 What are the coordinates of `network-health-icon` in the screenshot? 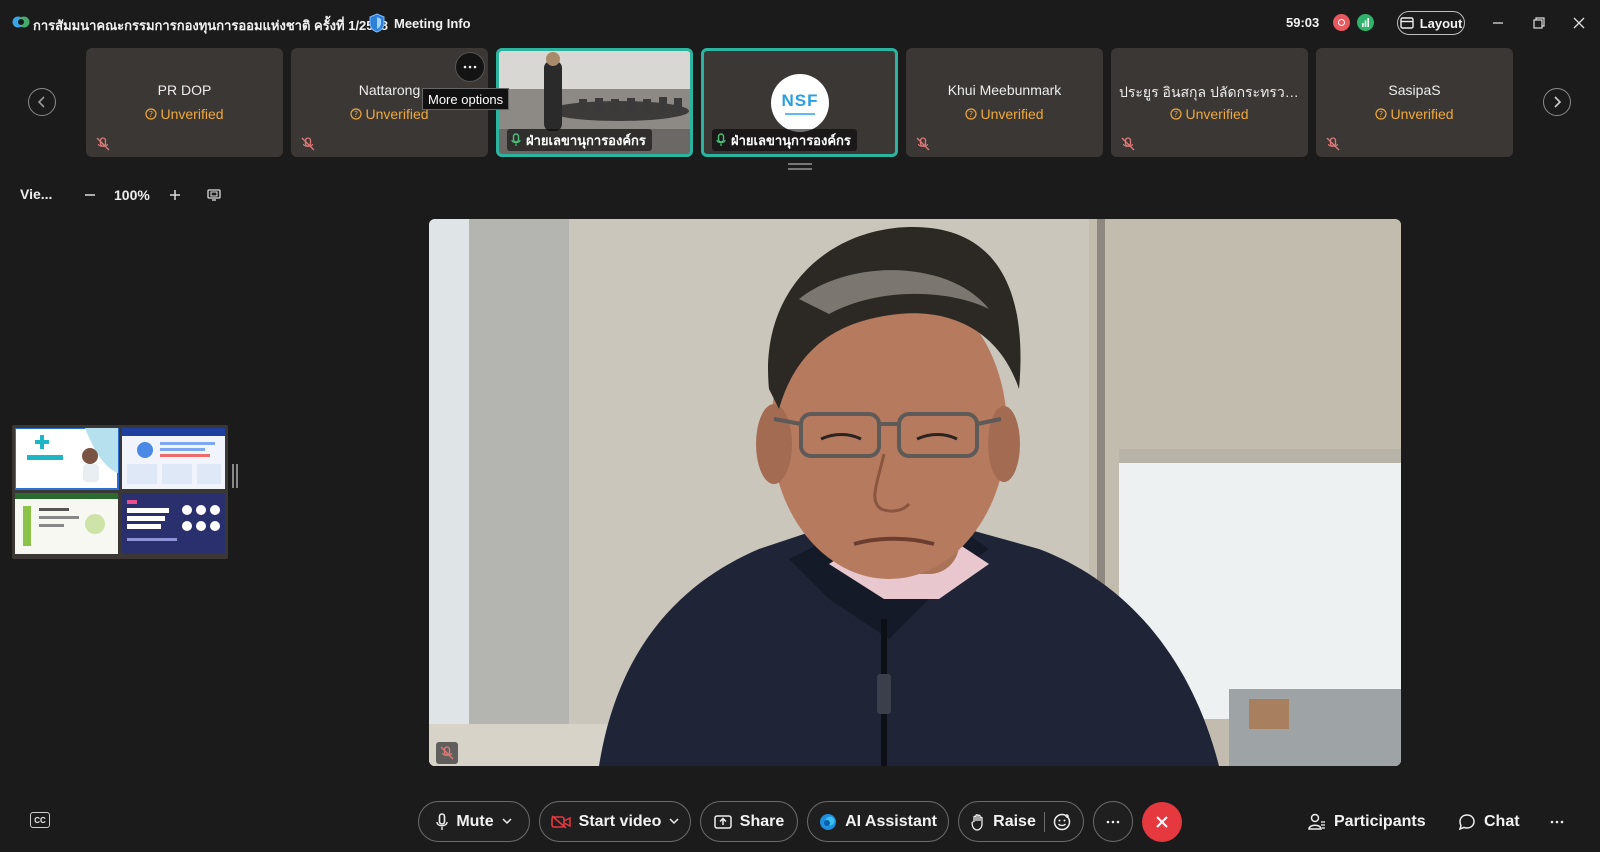 It's located at (1365, 22).